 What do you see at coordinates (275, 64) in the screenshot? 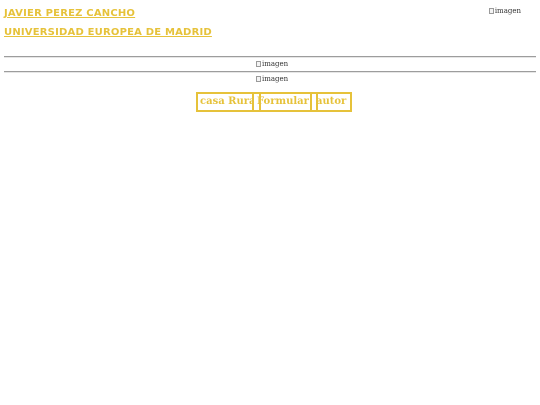
I see `banner-image-1-alt: imagen` at bounding box center [275, 64].